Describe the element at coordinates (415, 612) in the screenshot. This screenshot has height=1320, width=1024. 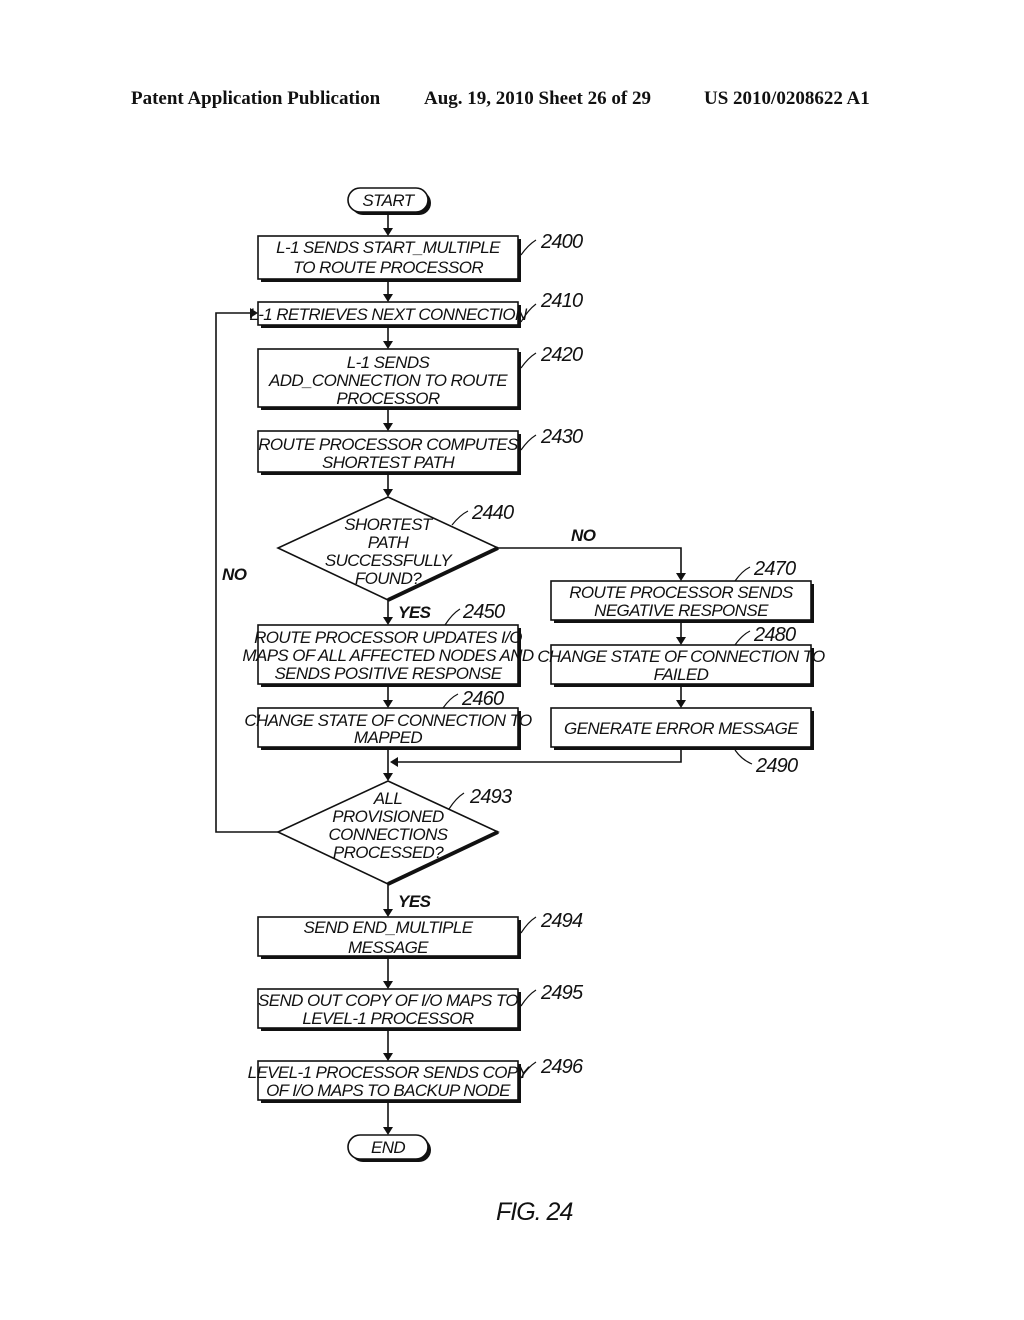
I see `decision-2440-yes-label: YES` at that location.